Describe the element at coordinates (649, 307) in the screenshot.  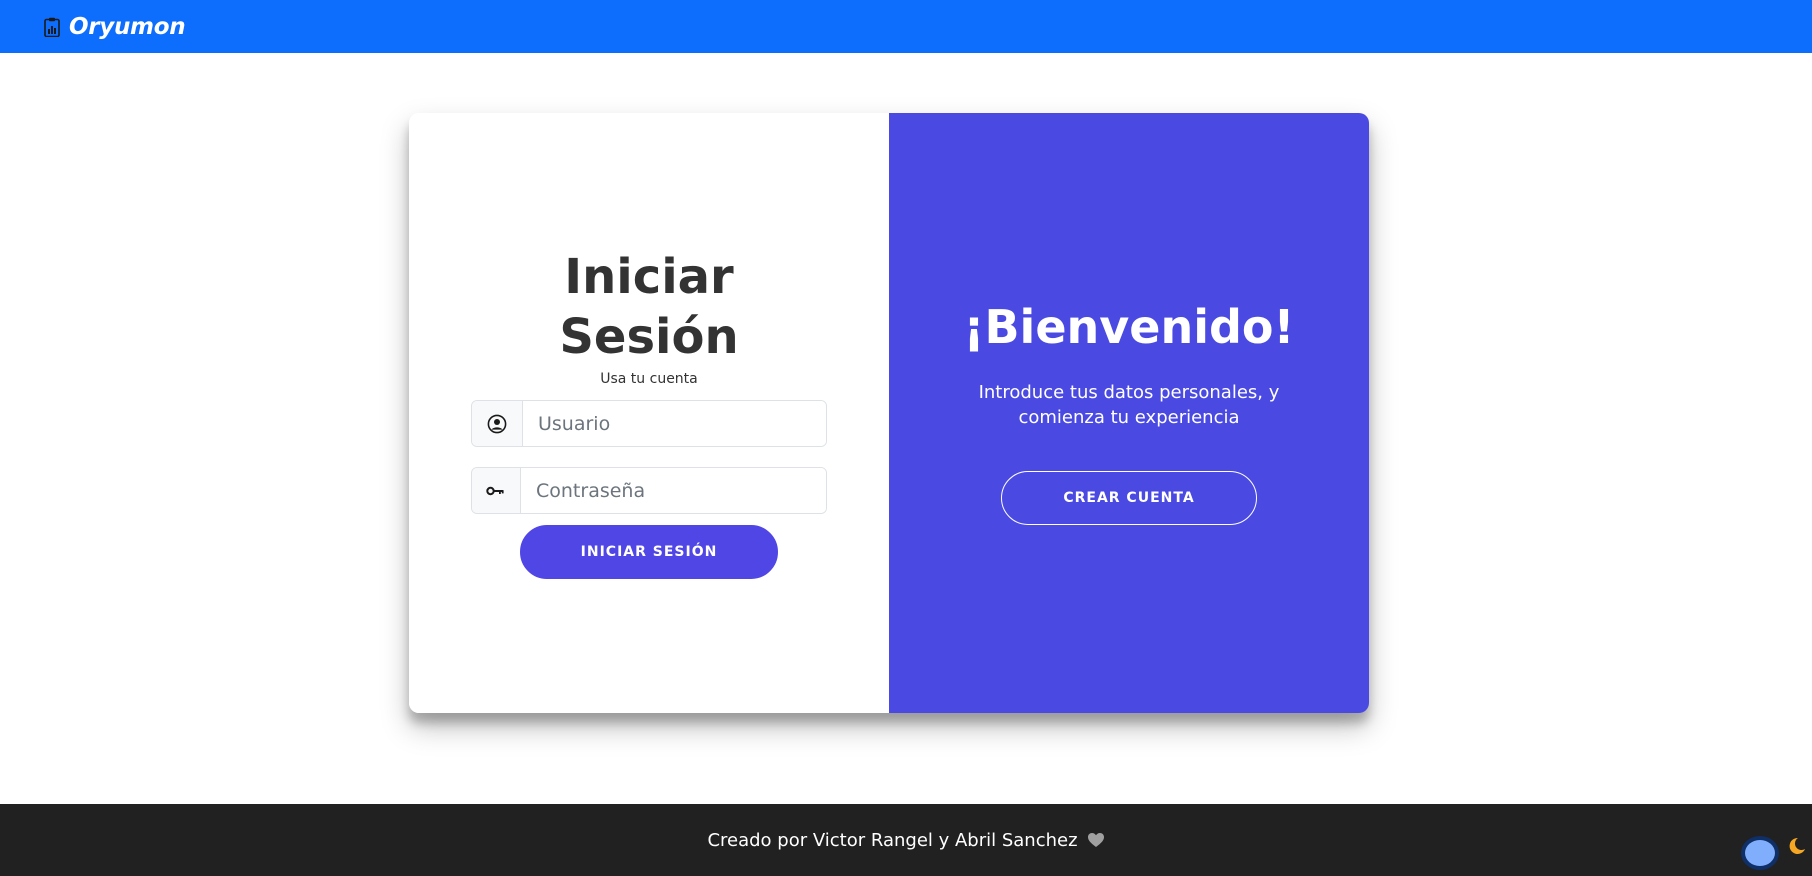
I see `login-title: Iniciar Sesión` at that location.